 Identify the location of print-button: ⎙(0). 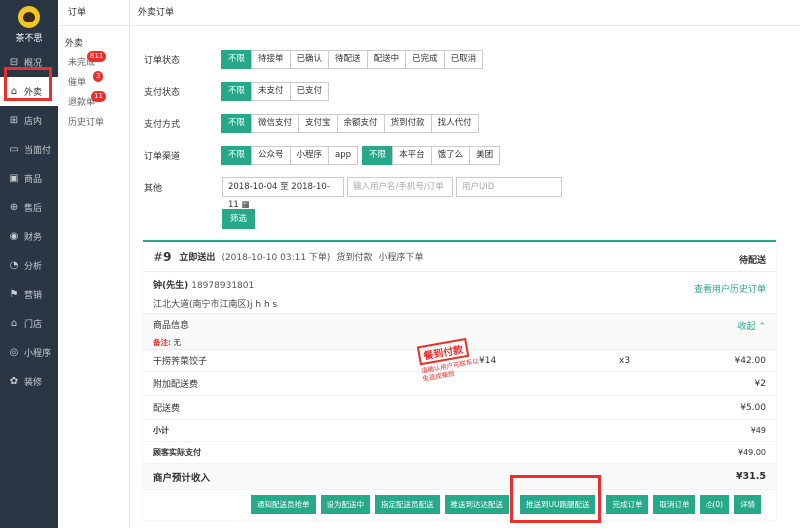
(715, 504).